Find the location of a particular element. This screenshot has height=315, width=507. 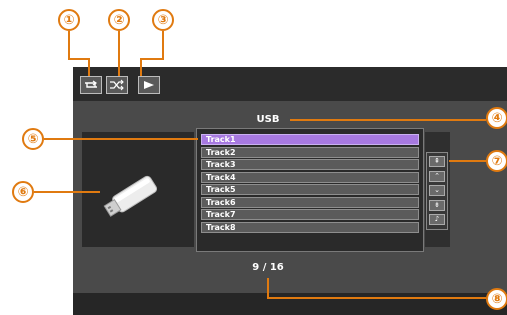

repeat-icon is located at coordinates (91, 84).